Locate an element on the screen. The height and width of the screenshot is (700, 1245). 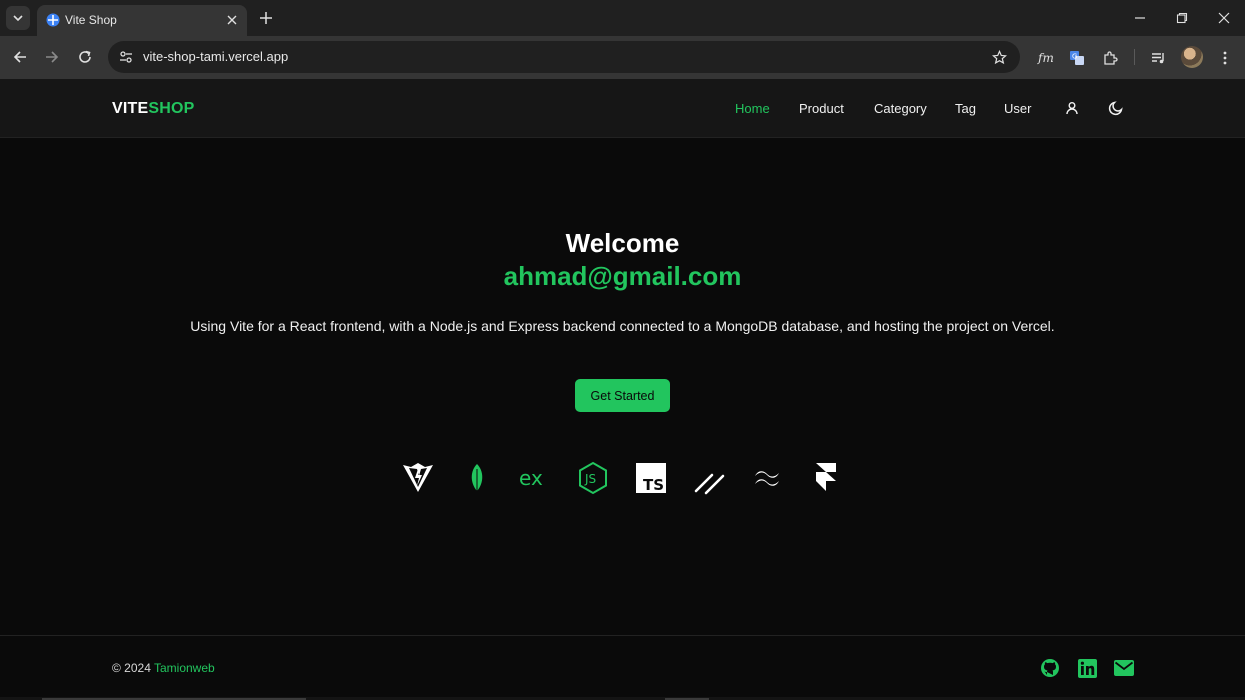
browser-toolbar: vite-shop-tami.vercel.app ƒт G is located at coordinates (622, 57).